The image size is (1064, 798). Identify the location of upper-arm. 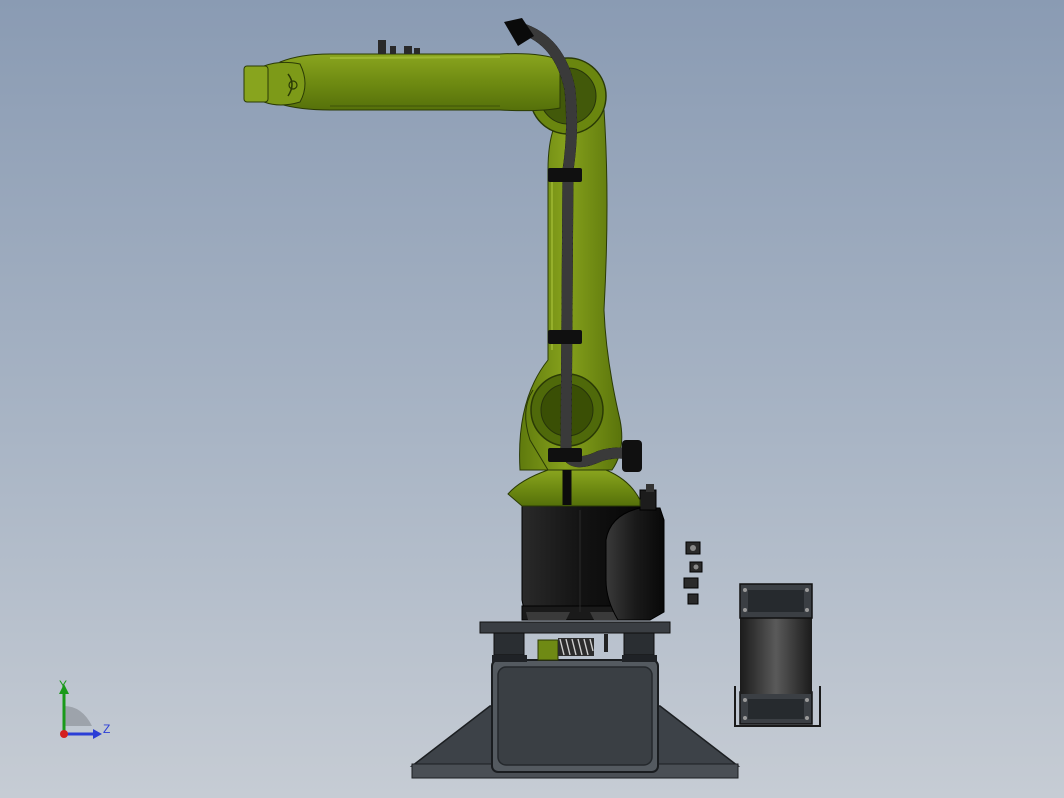
(402, 76).